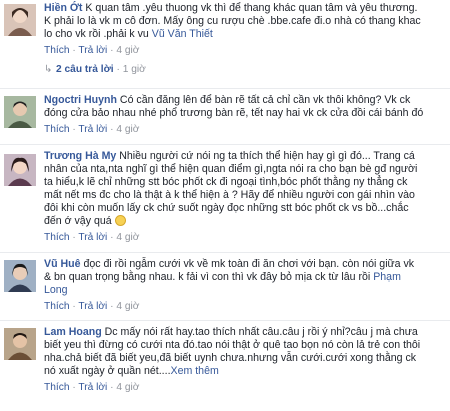 This screenshot has height=411, width=450. I want to click on comment-text: lo cho vk rồi .phải k vu, so click(98, 34).